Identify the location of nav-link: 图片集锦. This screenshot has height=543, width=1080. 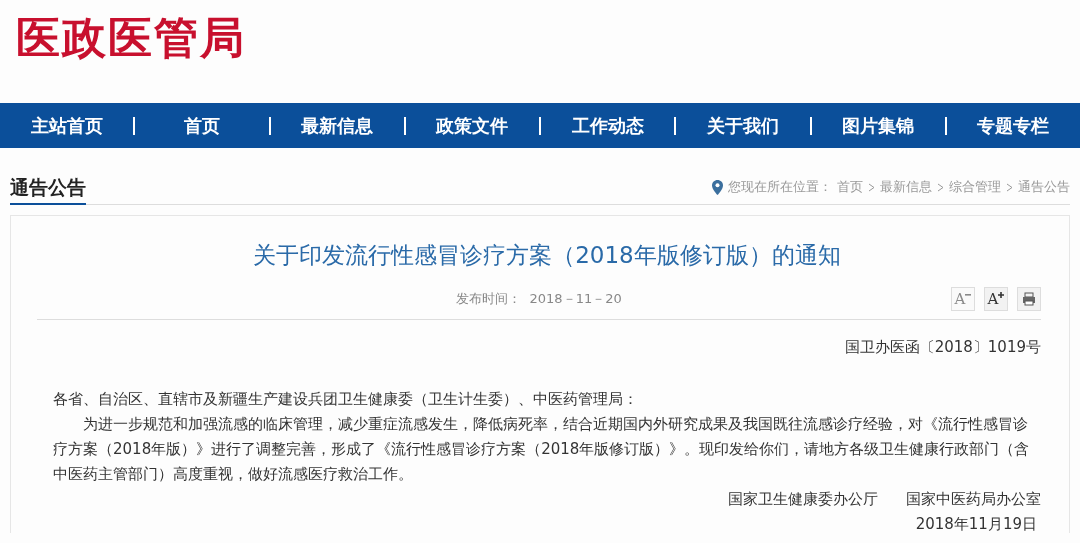
(879, 125).